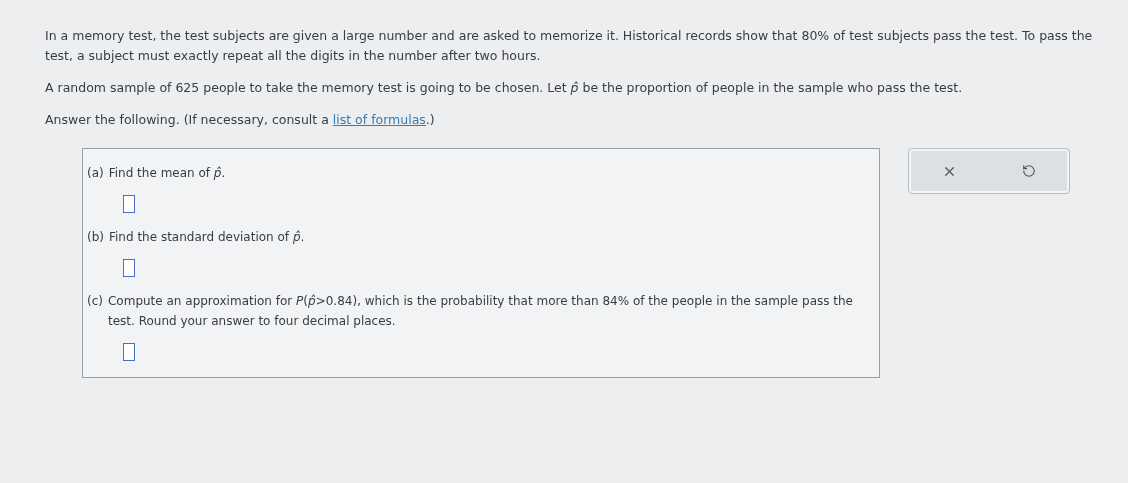 This screenshot has height=483, width=1128. Describe the element at coordinates (504, 88) in the screenshot. I see `problem-text: A random sample of 625 people to take the memory test is going to be chosen. Let p̂ be the proportion of people in the sample who pass the test.` at that location.